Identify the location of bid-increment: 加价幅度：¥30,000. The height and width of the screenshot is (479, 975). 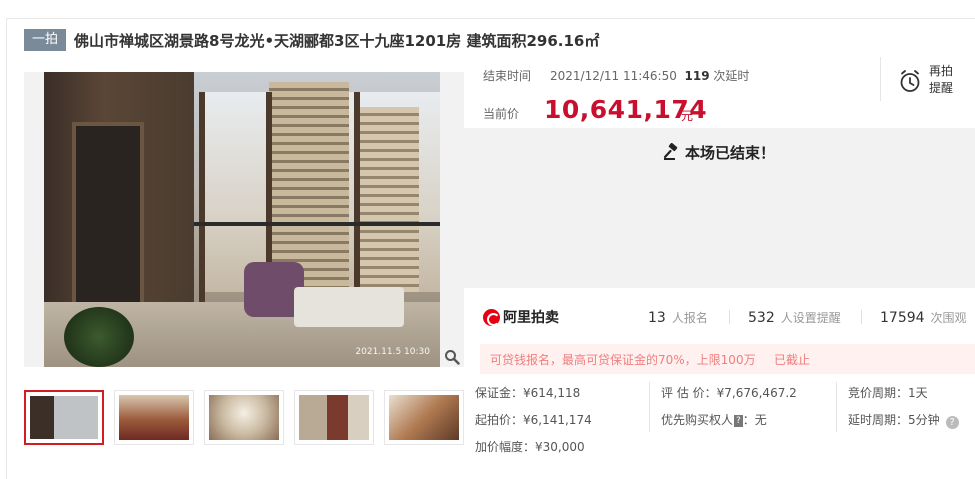
(530, 447).